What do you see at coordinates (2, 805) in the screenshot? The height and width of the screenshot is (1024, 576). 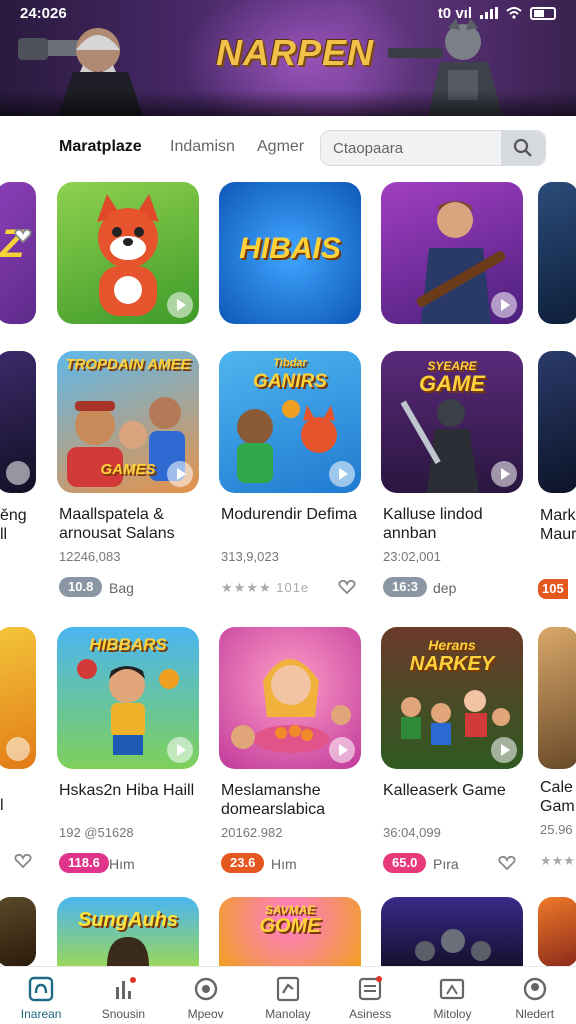 I see `edge-card-name: l` at bounding box center [2, 805].